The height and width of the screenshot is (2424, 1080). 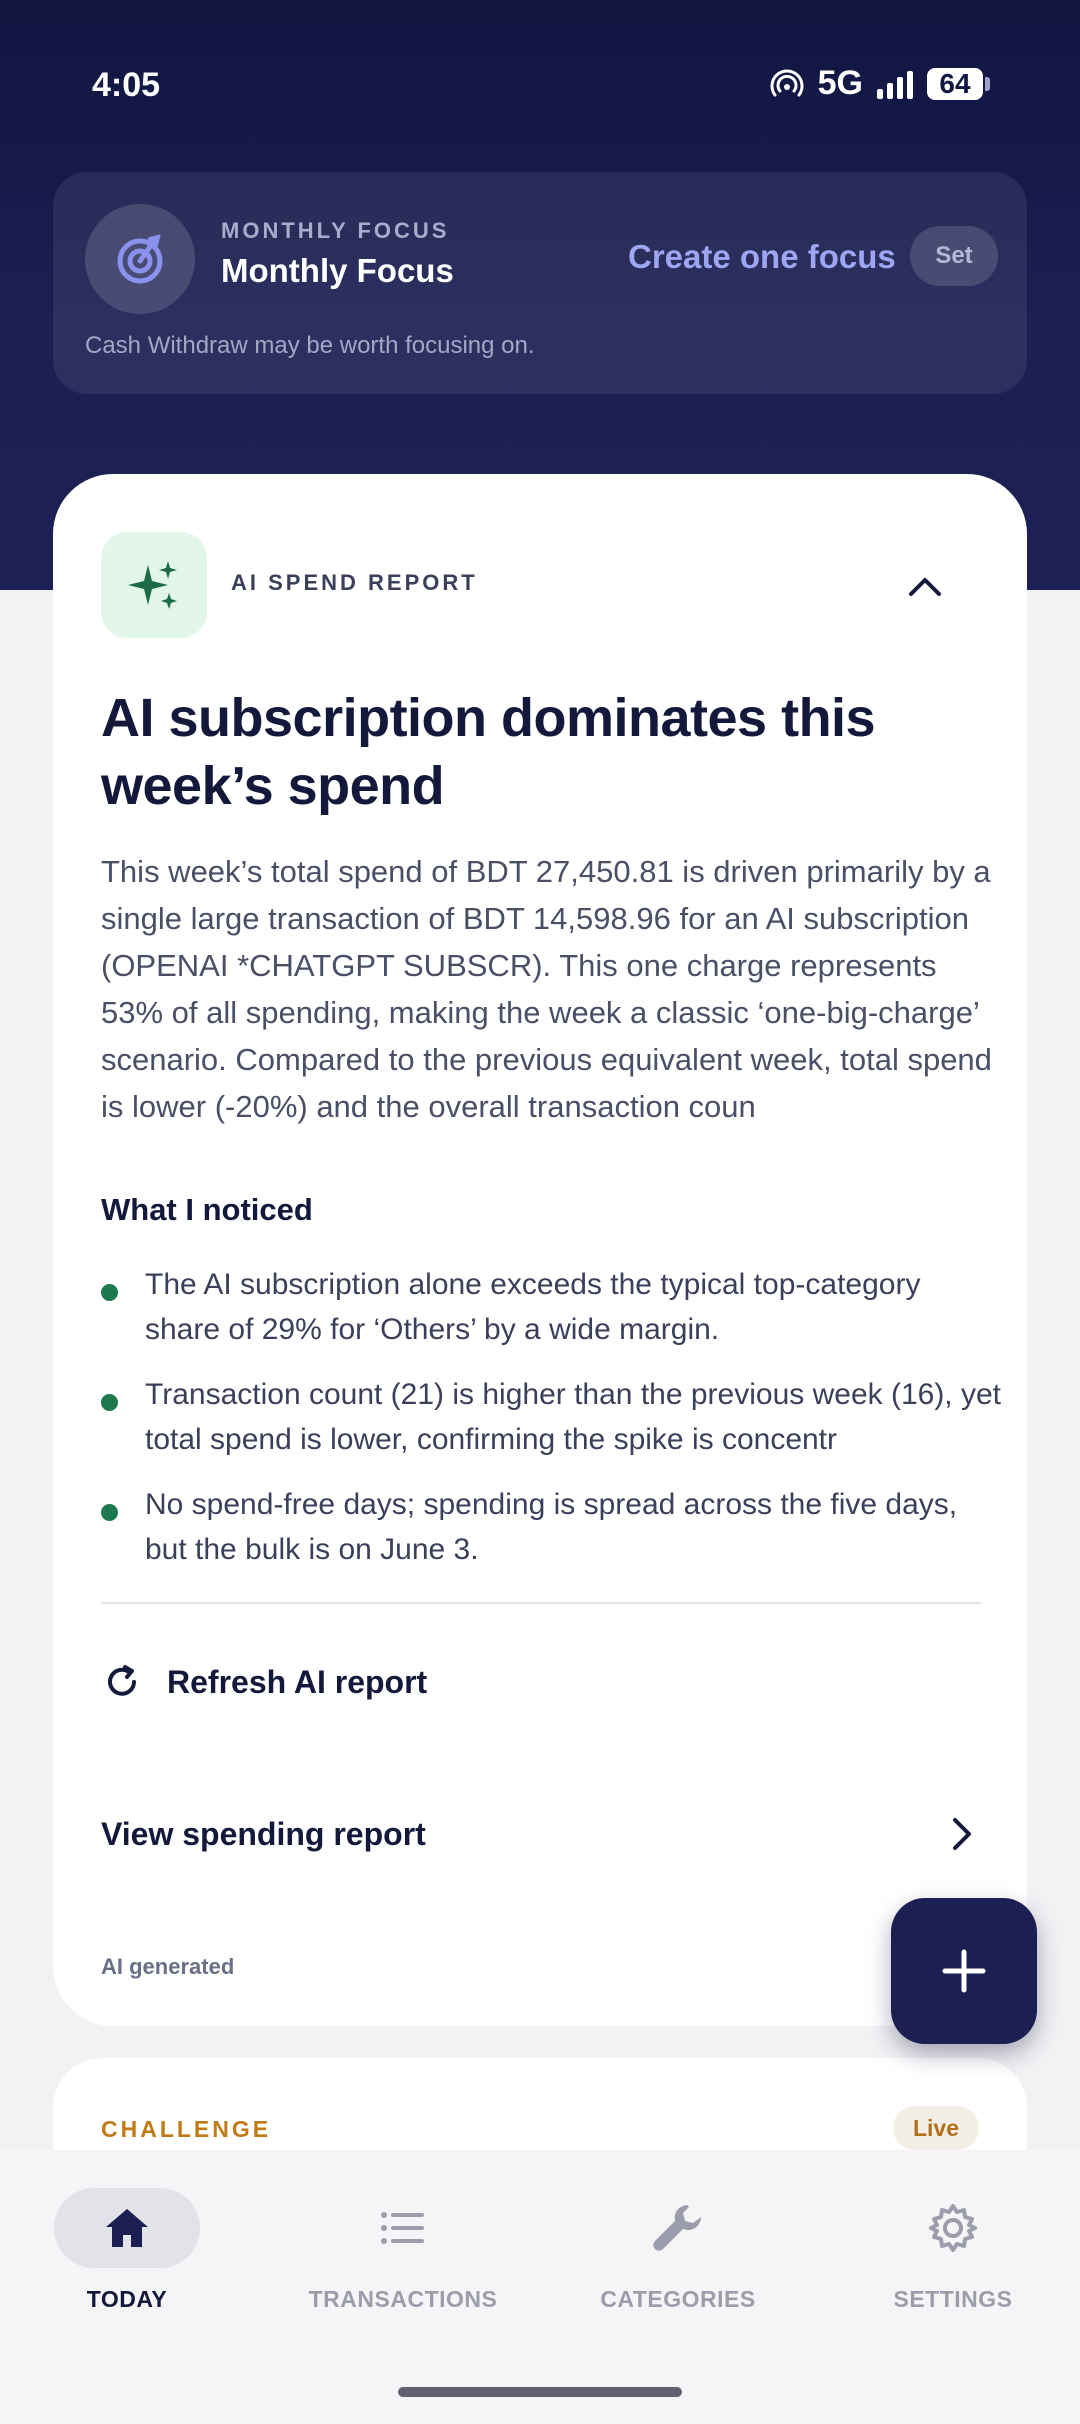 What do you see at coordinates (895, 84) in the screenshot?
I see `signal-icon` at bounding box center [895, 84].